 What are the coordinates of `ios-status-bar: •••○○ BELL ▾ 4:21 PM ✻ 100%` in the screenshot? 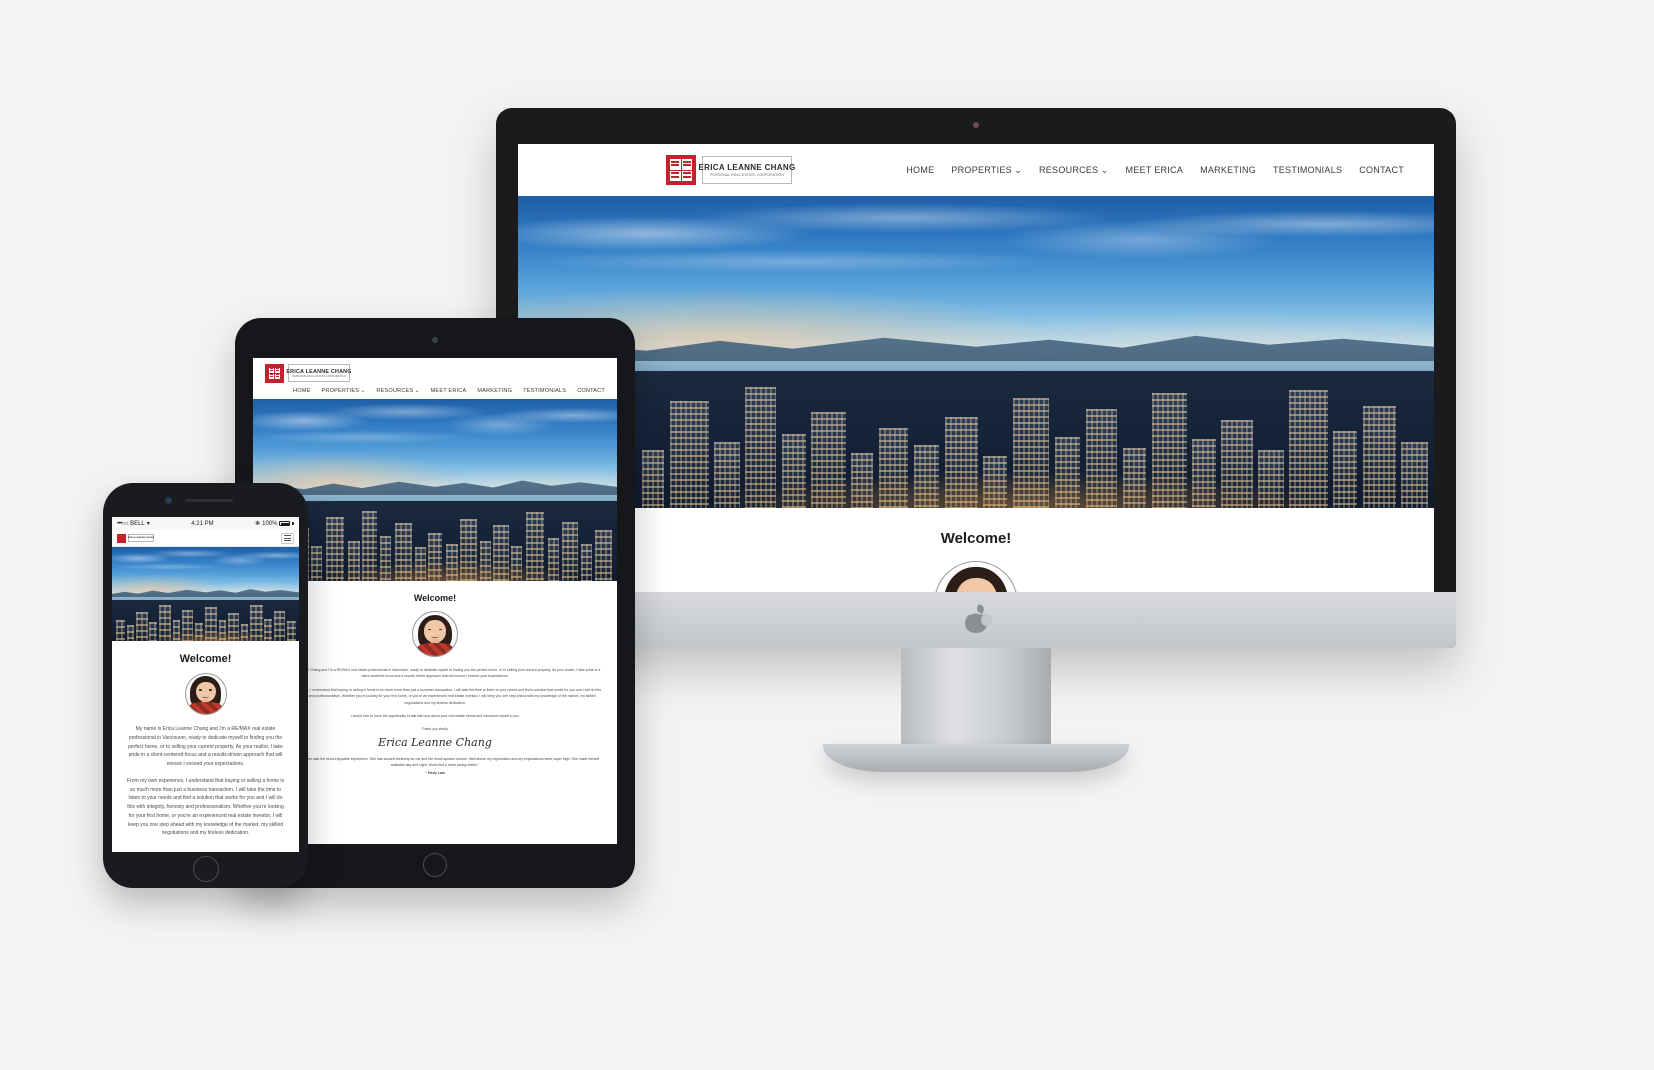 It's located at (205, 523).